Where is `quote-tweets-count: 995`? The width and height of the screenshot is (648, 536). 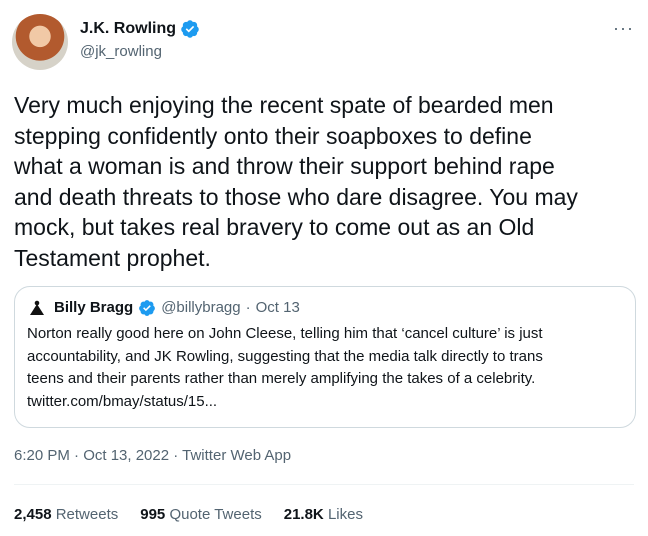
quote-tweets-count: 995 is located at coordinates (153, 514).